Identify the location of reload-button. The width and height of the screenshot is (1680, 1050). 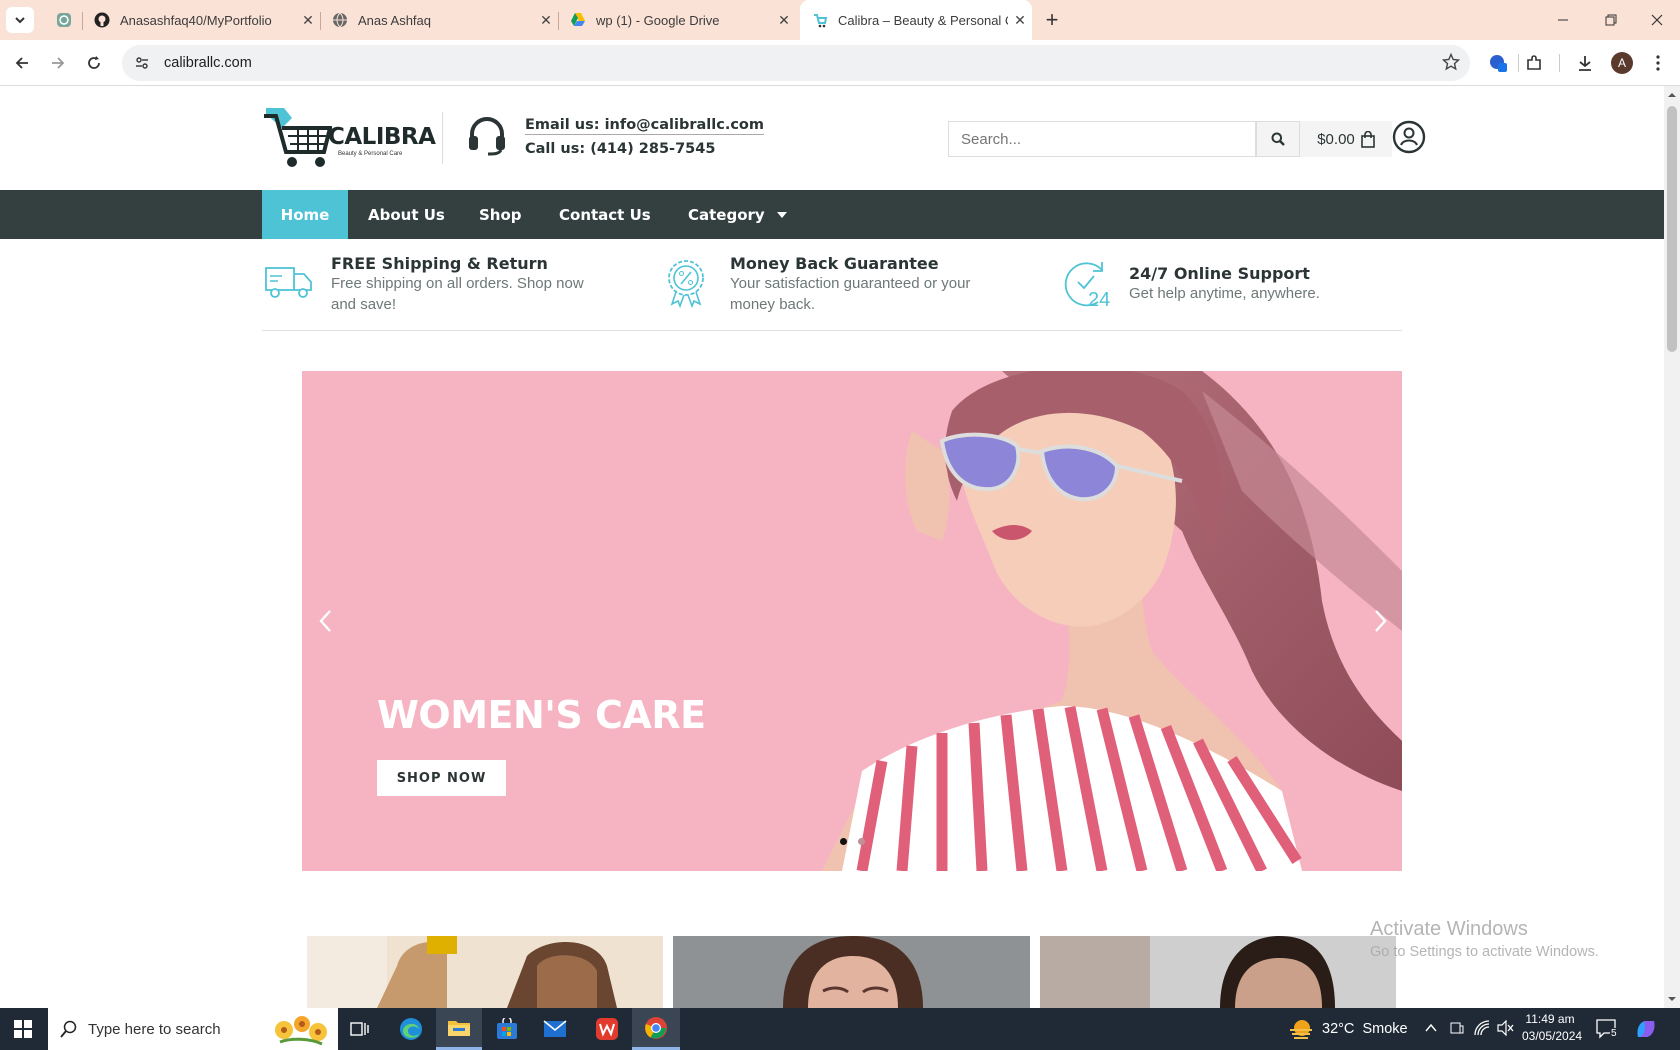
(94, 63).